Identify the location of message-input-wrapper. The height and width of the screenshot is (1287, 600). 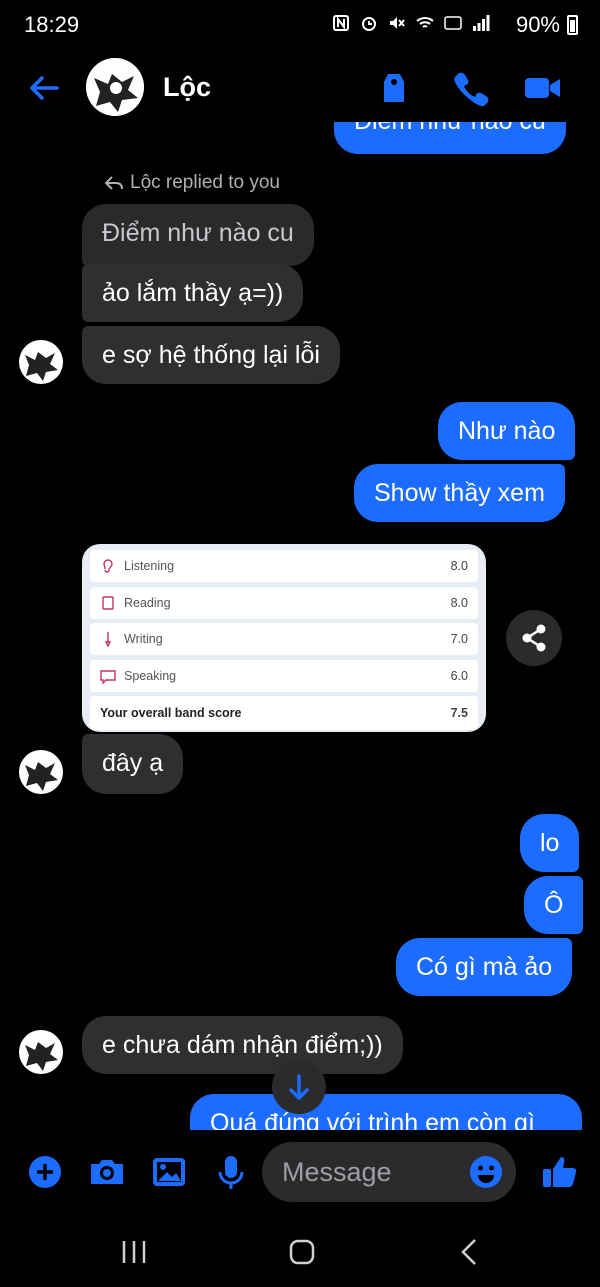
(389, 1172).